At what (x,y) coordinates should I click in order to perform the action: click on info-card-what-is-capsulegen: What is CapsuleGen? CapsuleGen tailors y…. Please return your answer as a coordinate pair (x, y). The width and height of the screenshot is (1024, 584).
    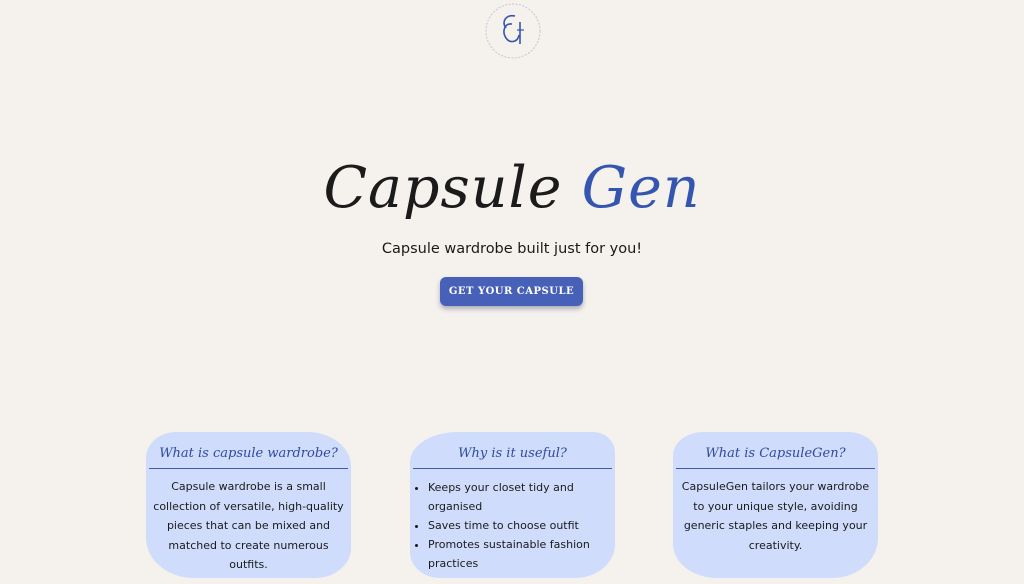
    Looking at the image, I should click on (775, 505).